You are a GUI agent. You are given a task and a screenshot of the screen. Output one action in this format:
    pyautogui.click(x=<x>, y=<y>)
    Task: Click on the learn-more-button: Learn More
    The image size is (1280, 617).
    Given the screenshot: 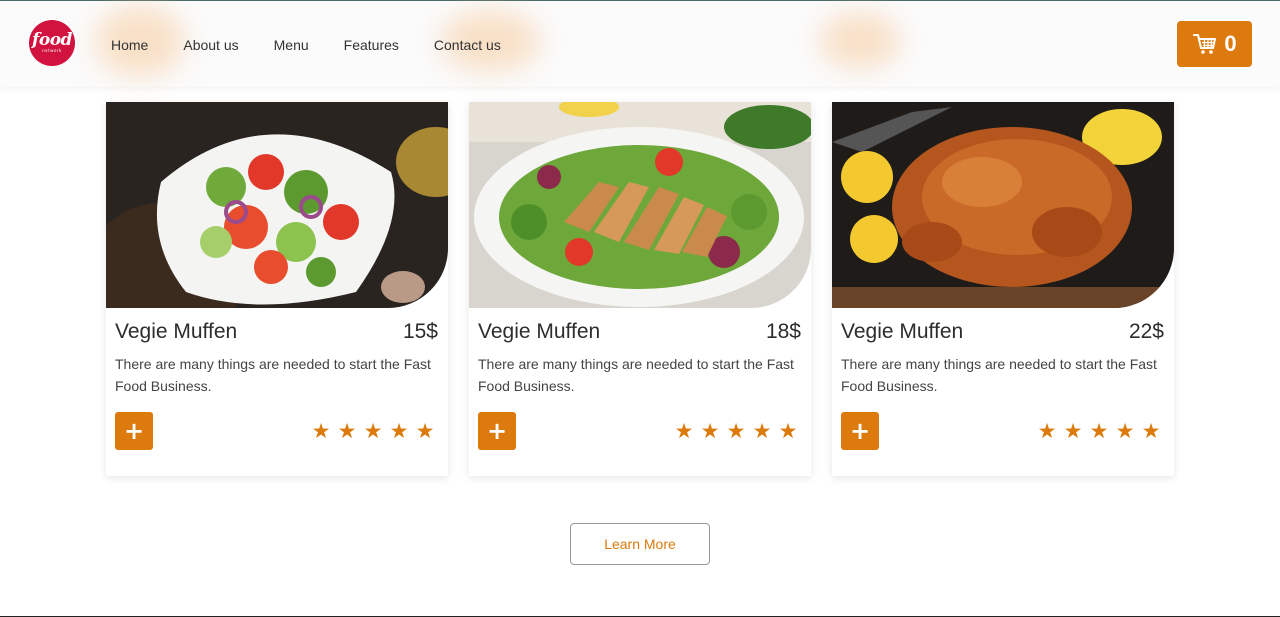 What is the action you would take?
    pyautogui.click(x=640, y=544)
    